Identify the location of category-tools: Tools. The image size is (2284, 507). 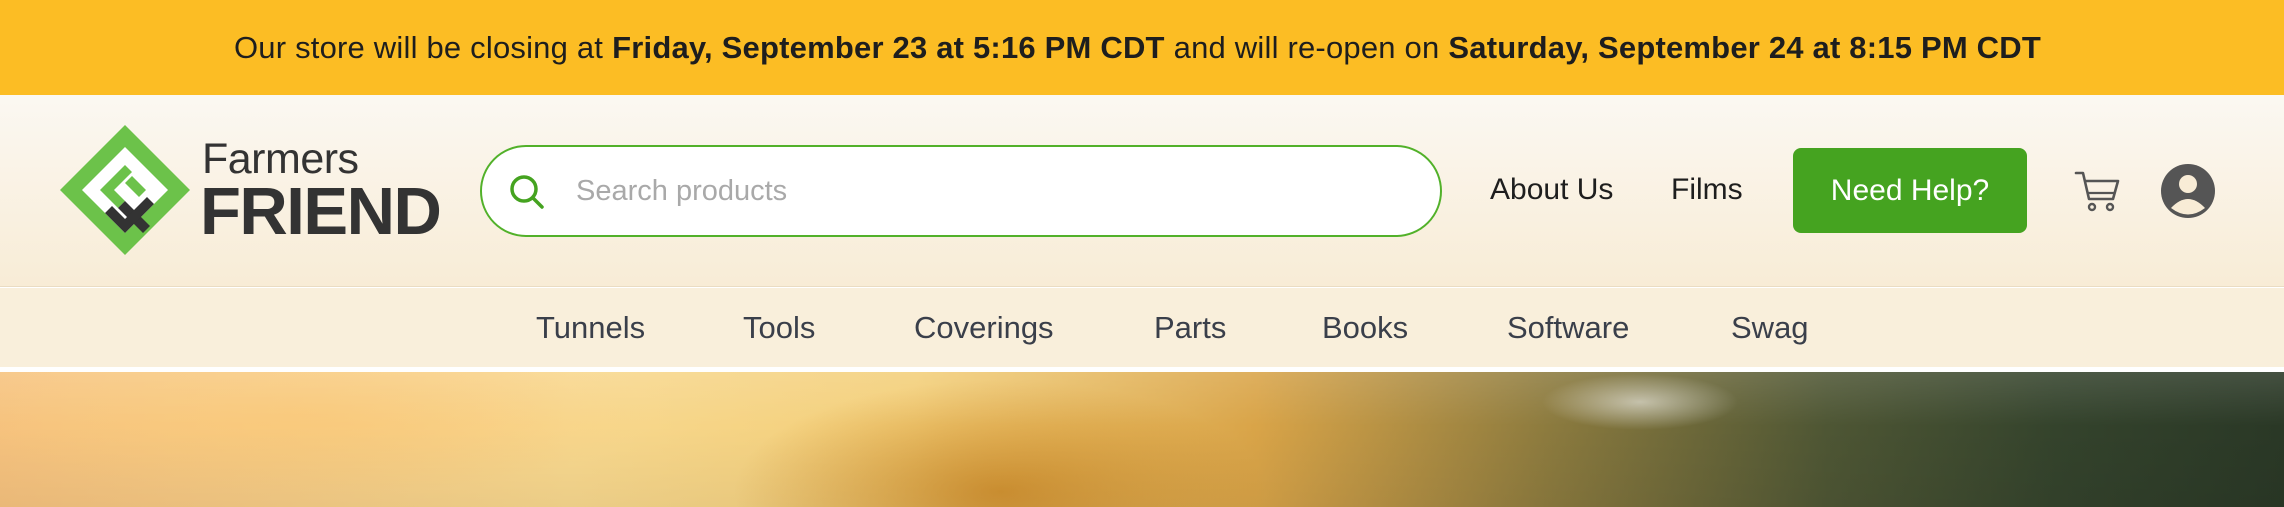
(779, 328).